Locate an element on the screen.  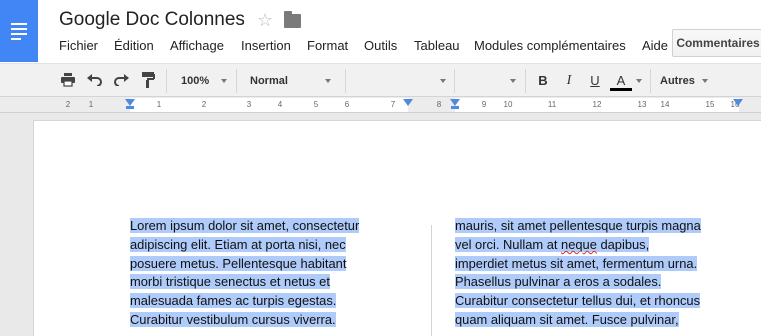
ruler-tick: 15 is located at coordinates (710, 104).